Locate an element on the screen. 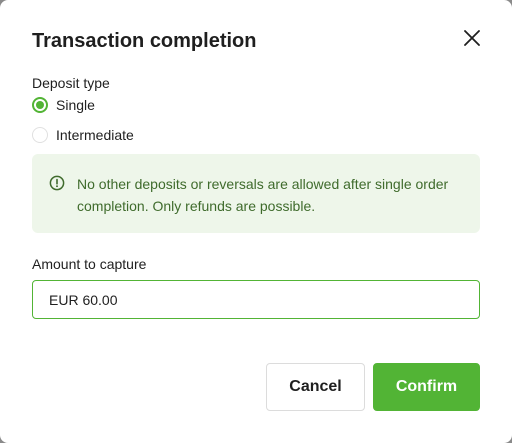 This screenshot has width=512, height=443. radio-button-intermediate is located at coordinates (40, 135).